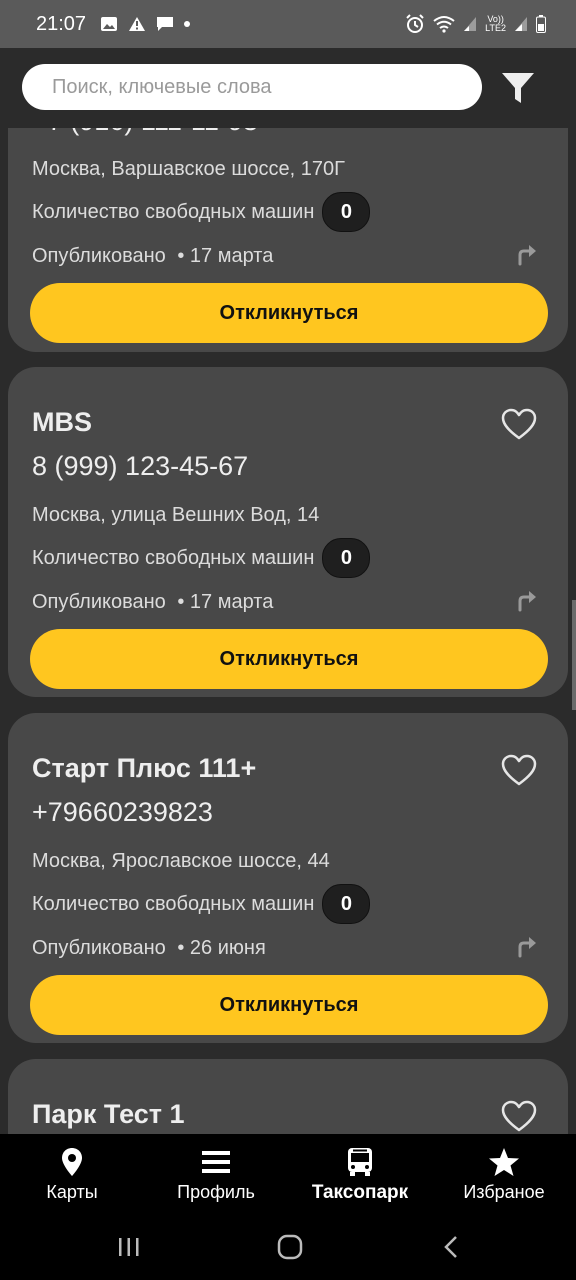 Image resolution: width=576 pixels, height=1280 pixels. Describe the element at coordinates (216, 1192) in the screenshot. I see `nav-label: Профиль` at that location.